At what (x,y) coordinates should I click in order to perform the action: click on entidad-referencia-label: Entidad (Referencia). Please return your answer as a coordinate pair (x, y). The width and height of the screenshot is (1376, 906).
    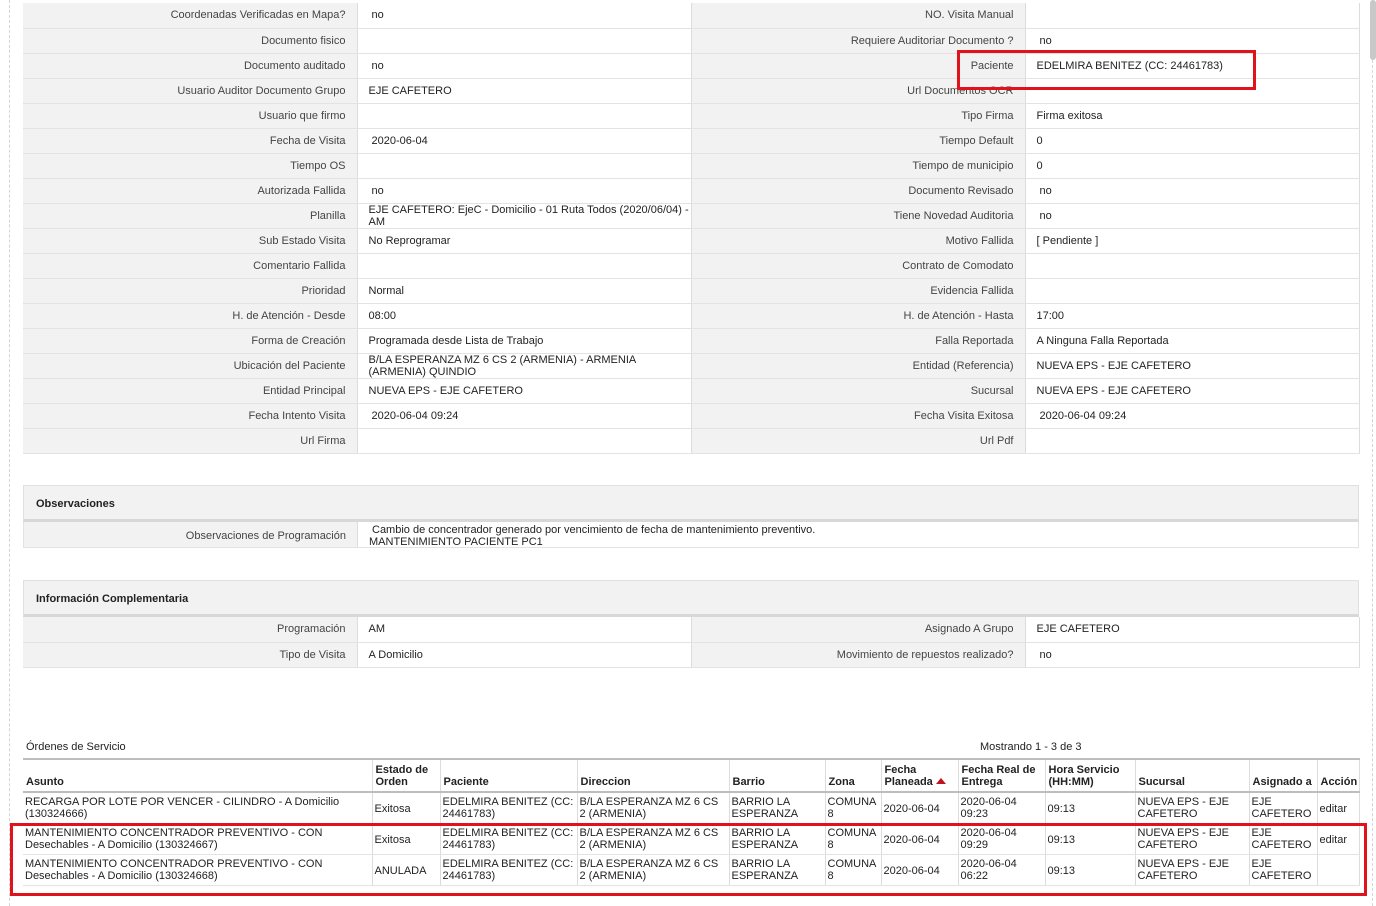
    Looking at the image, I should click on (858, 366).